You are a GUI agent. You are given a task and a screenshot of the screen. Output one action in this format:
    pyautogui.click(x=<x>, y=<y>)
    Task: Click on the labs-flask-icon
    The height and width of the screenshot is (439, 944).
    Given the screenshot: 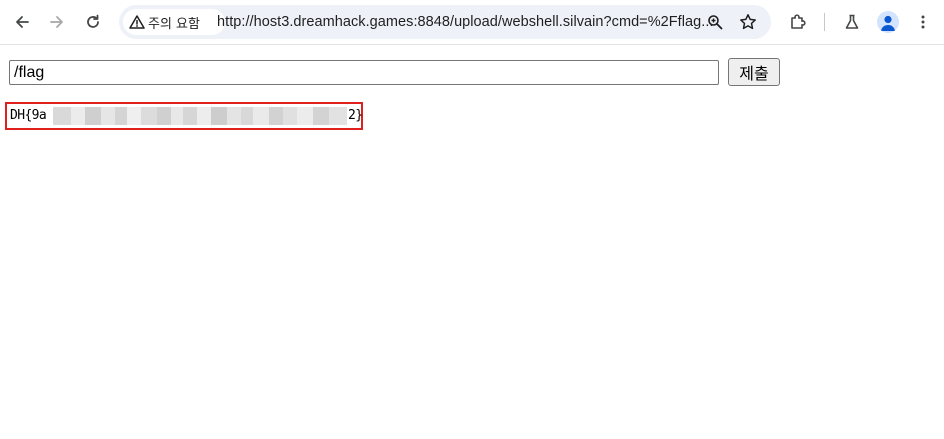 What is the action you would take?
    pyautogui.click(x=852, y=21)
    